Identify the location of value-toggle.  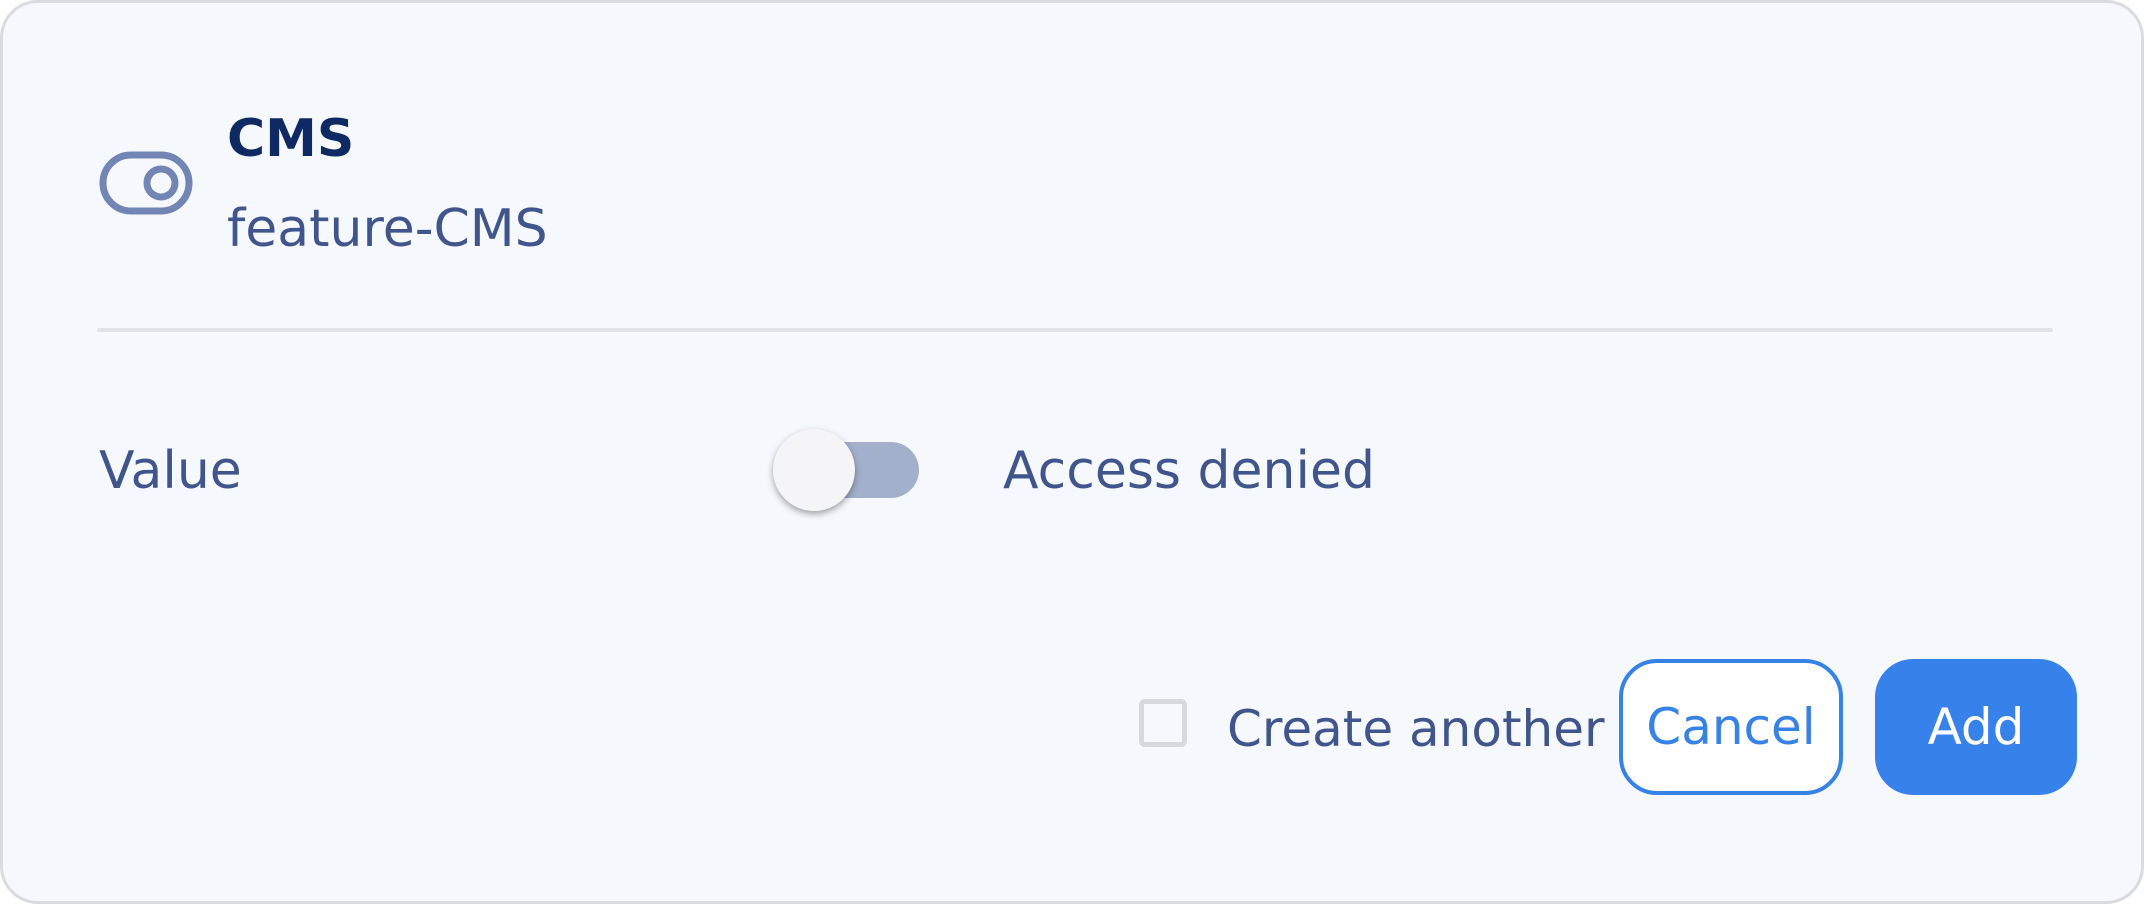
(849, 470).